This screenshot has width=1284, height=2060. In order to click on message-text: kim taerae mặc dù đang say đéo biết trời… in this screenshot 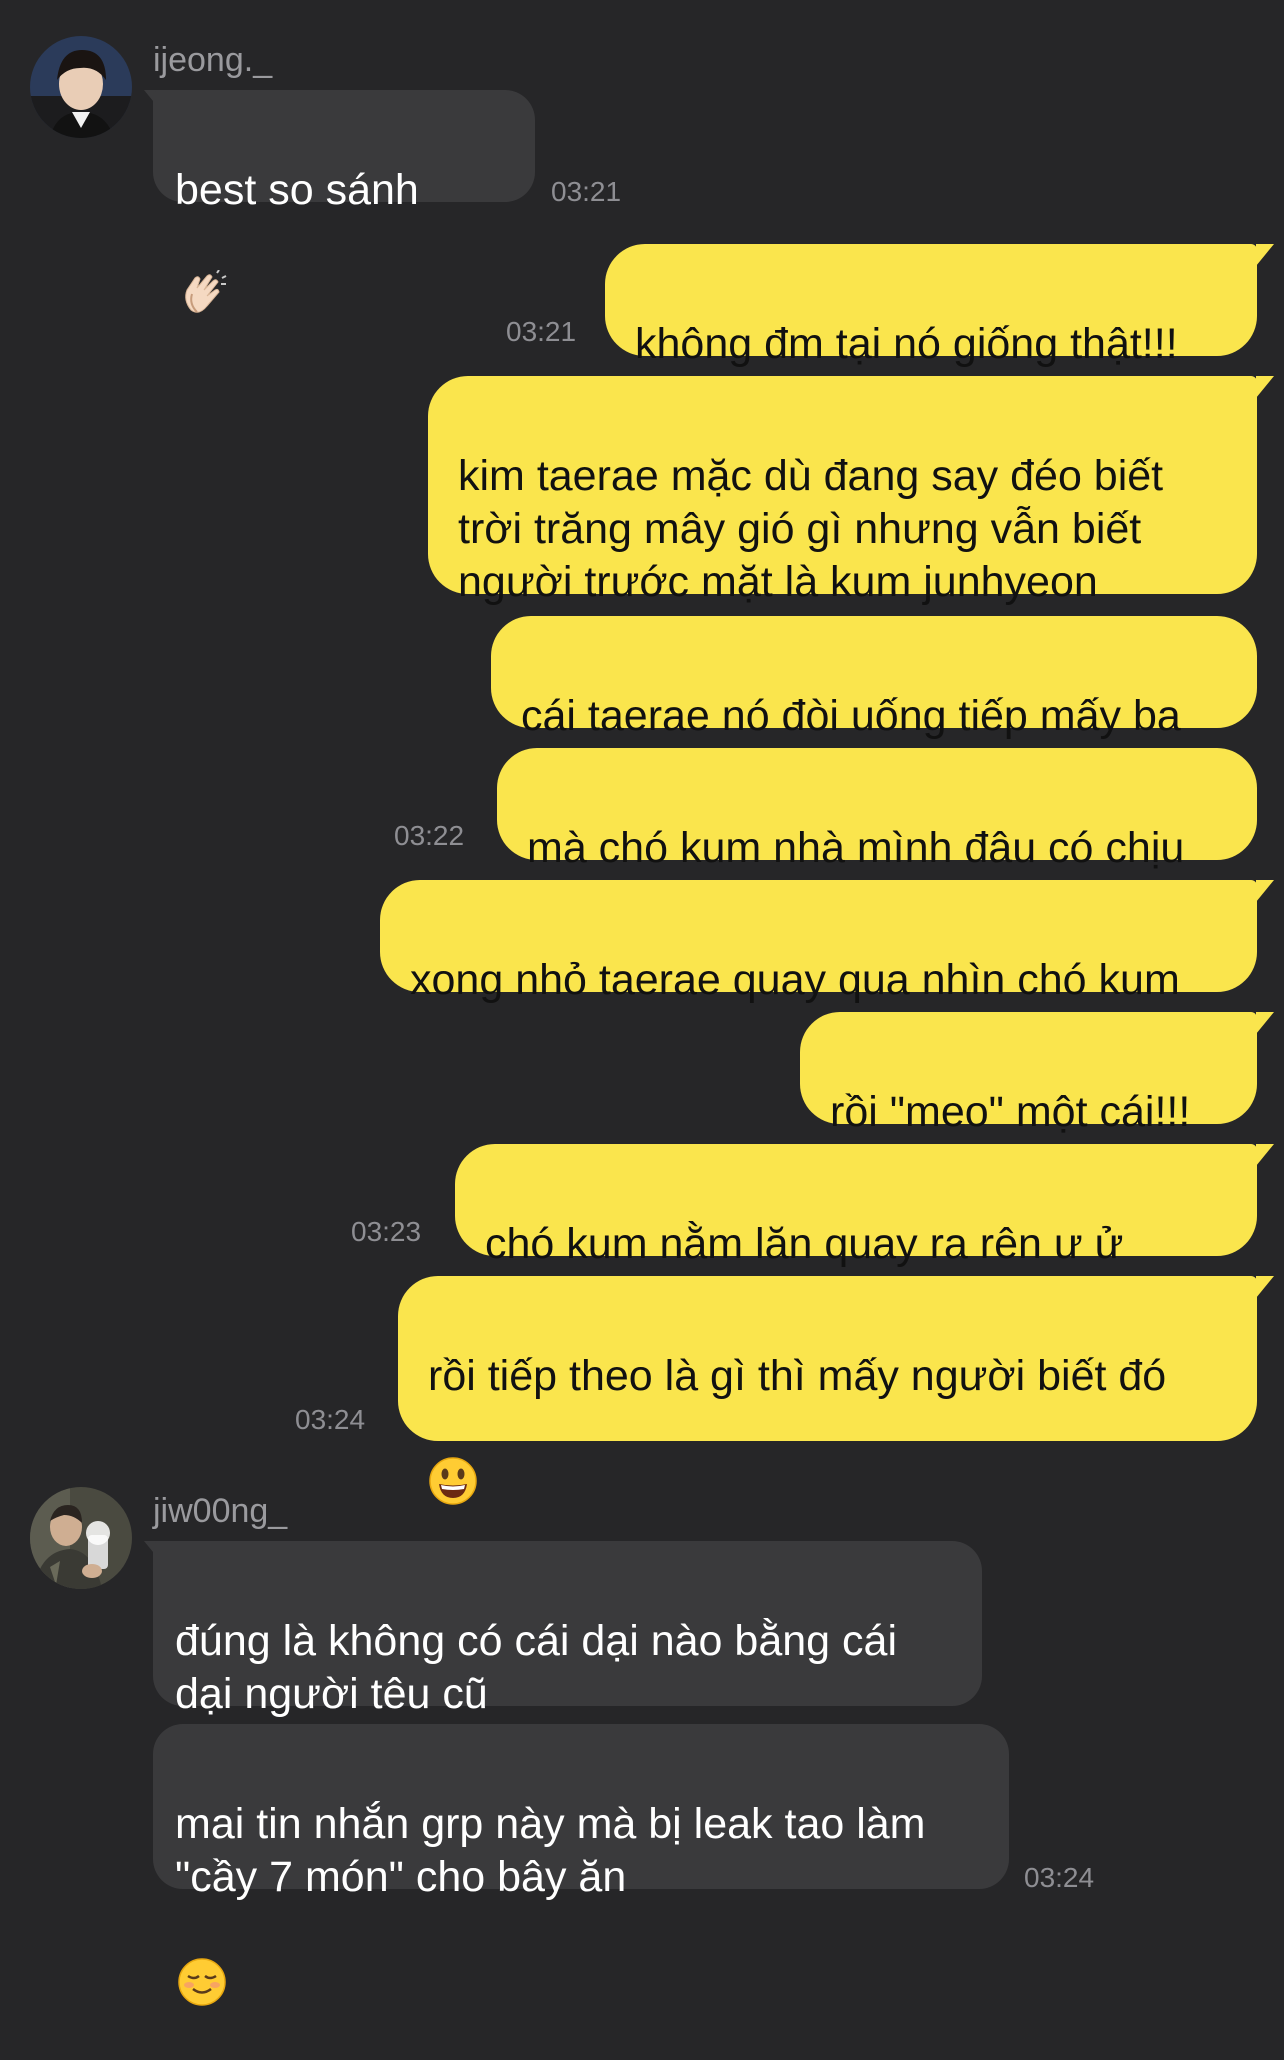, I will do `click(811, 529)`.